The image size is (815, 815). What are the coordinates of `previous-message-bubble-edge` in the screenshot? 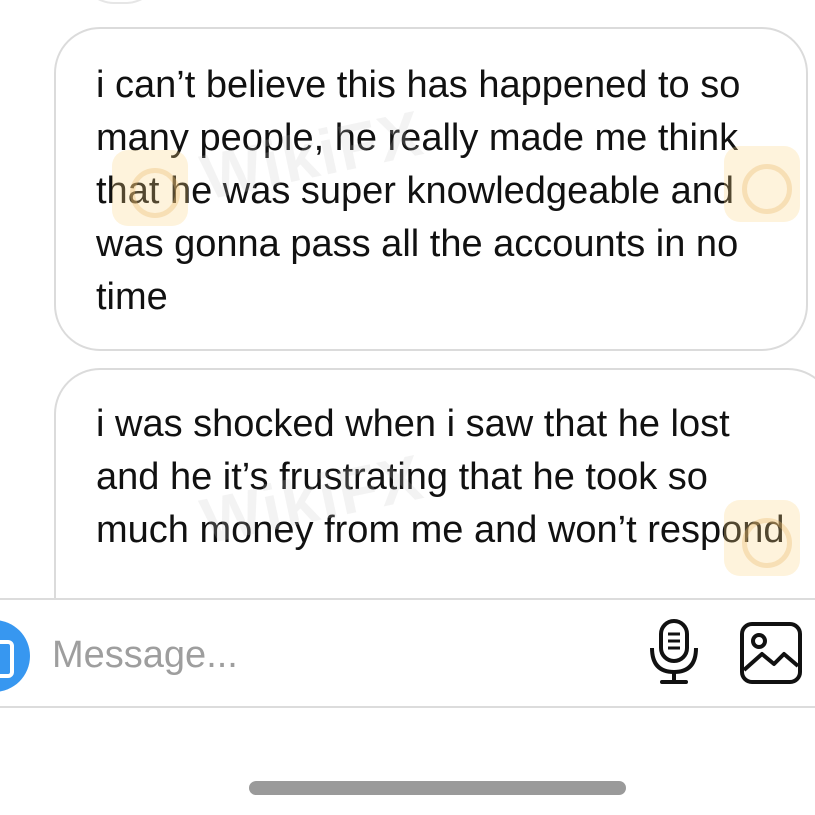 It's located at (120, 2).